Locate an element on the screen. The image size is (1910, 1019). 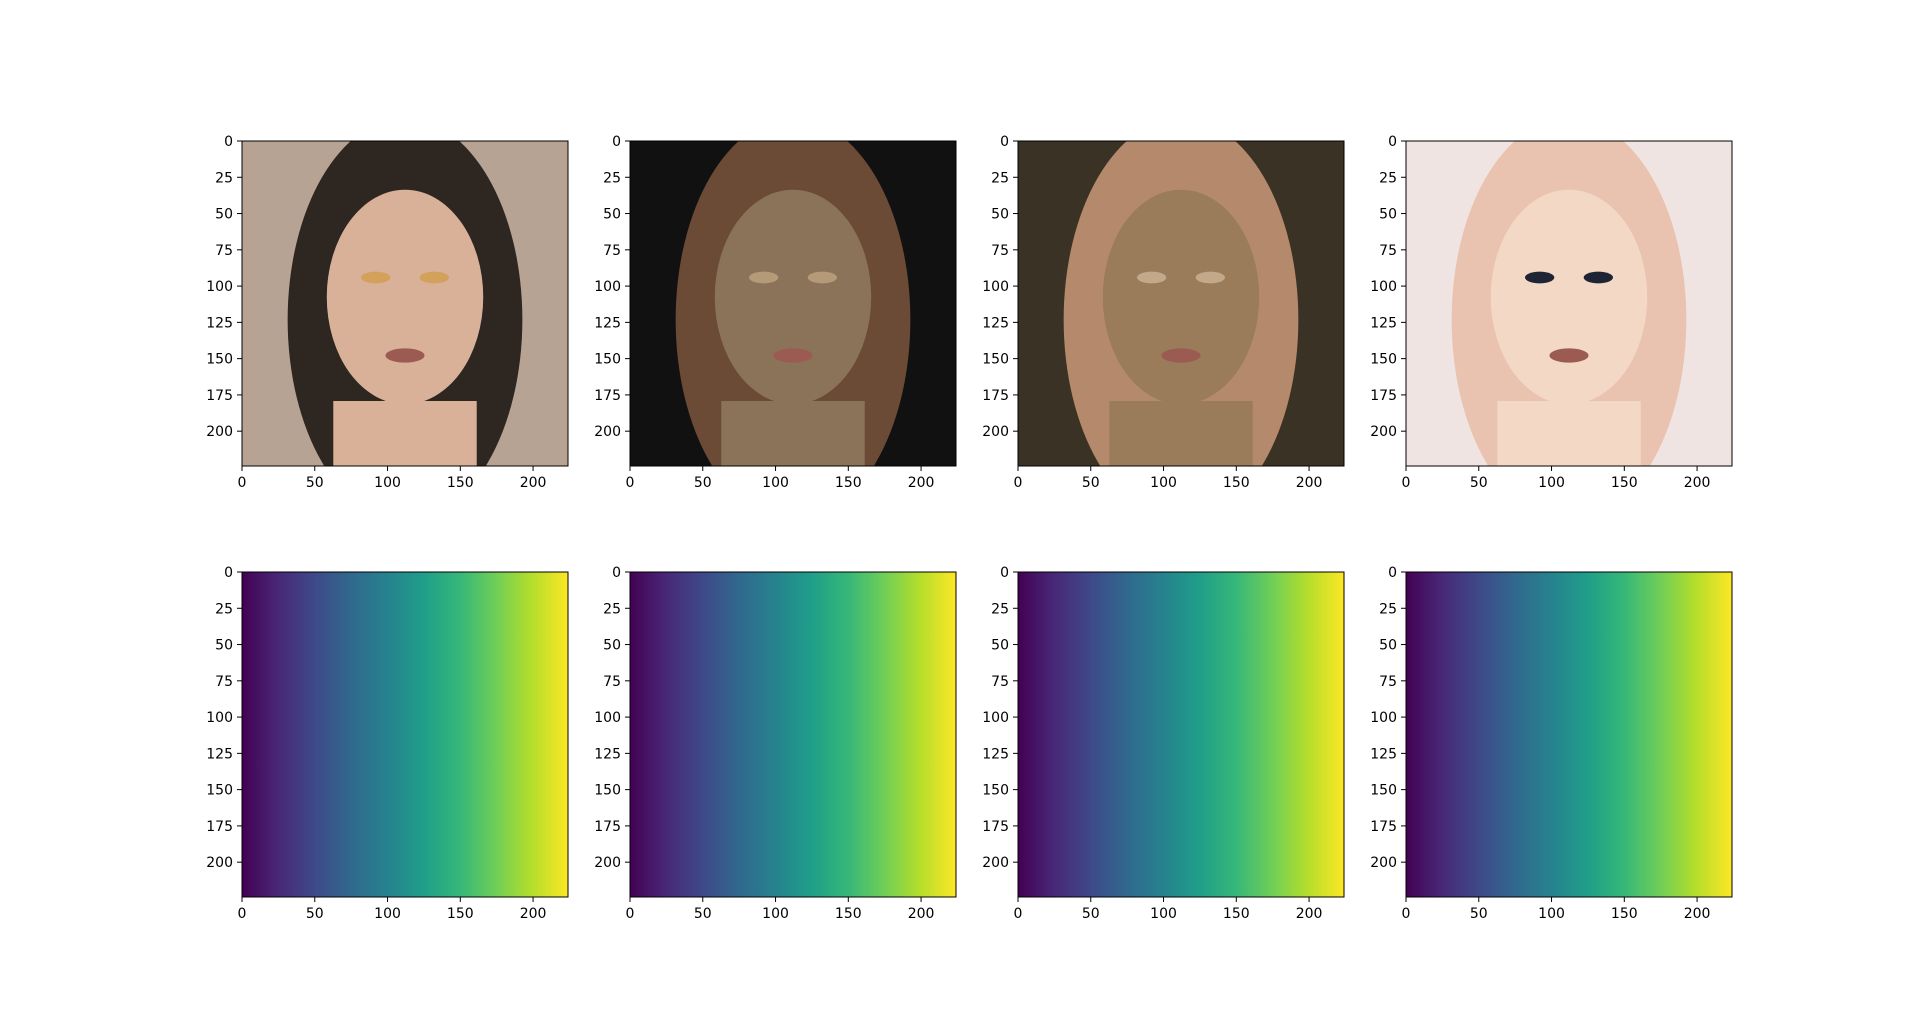
image-panel-r0c2: 0 50 100 150 200 0 25 50 75 100 125 150 175 200 is located at coordinates (1163, 312).